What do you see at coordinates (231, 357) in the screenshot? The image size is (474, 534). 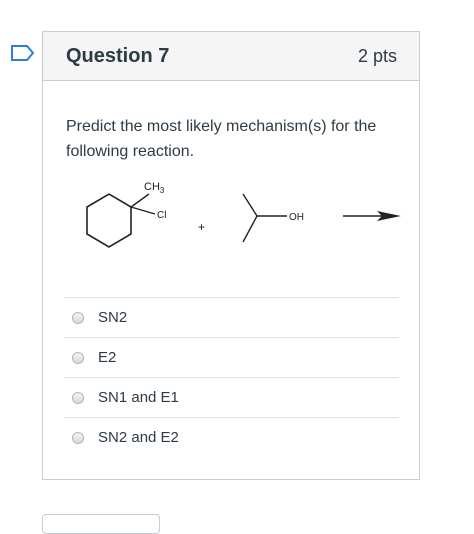 I see `answer-option-e2: E2` at bounding box center [231, 357].